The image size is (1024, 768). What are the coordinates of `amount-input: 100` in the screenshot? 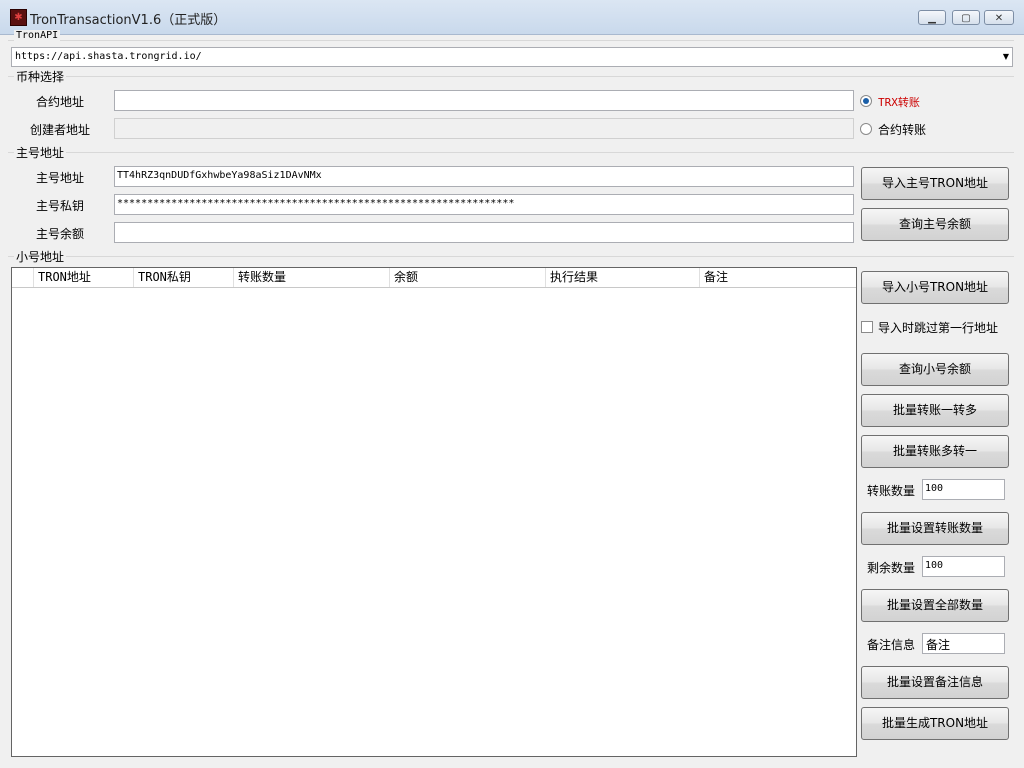 It's located at (963, 489).